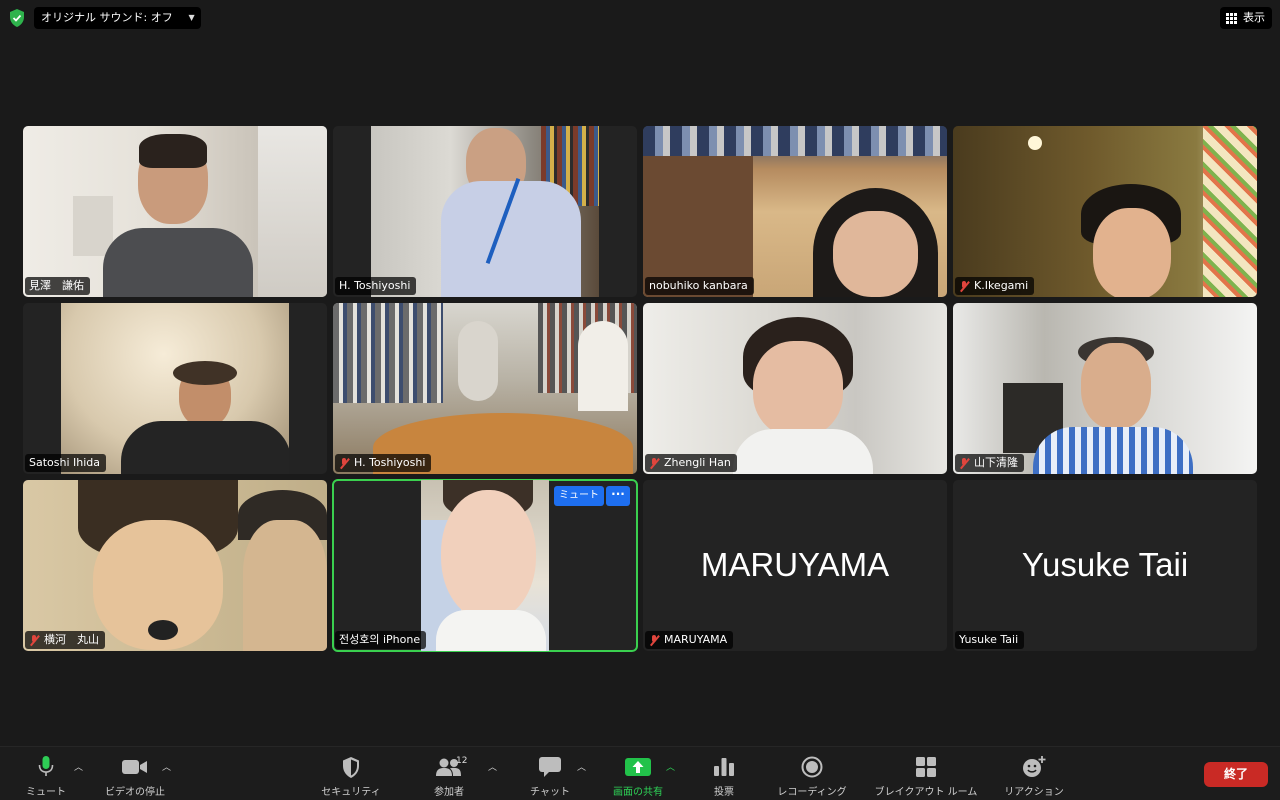  Describe the element at coordinates (191, 17) in the screenshot. I see `chevron-down-icon: ▼` at that location.